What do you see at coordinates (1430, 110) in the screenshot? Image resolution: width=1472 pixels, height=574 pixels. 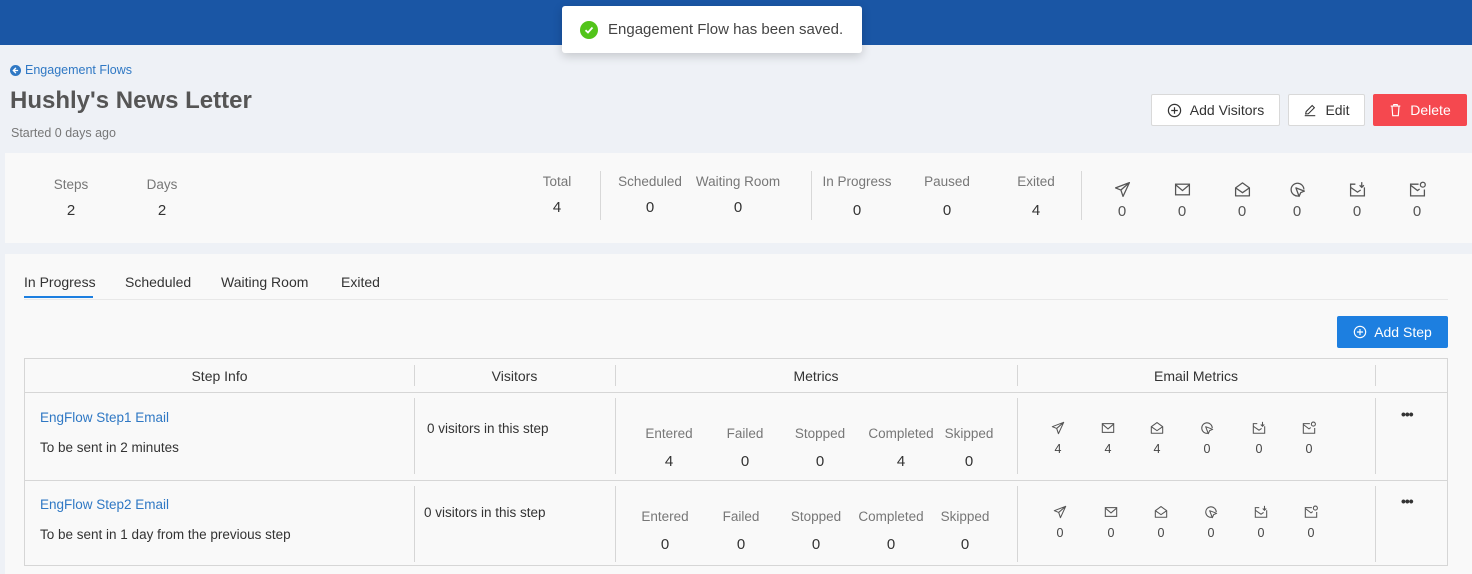 I see `delete-label: Delete` at bounding box center [1430, 110].